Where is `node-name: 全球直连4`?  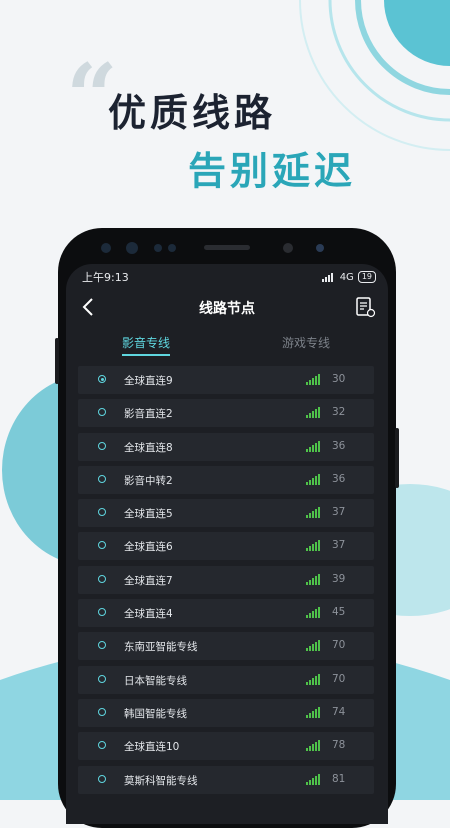
node-name: 全球直连4 is located at coordinates (148, 614).